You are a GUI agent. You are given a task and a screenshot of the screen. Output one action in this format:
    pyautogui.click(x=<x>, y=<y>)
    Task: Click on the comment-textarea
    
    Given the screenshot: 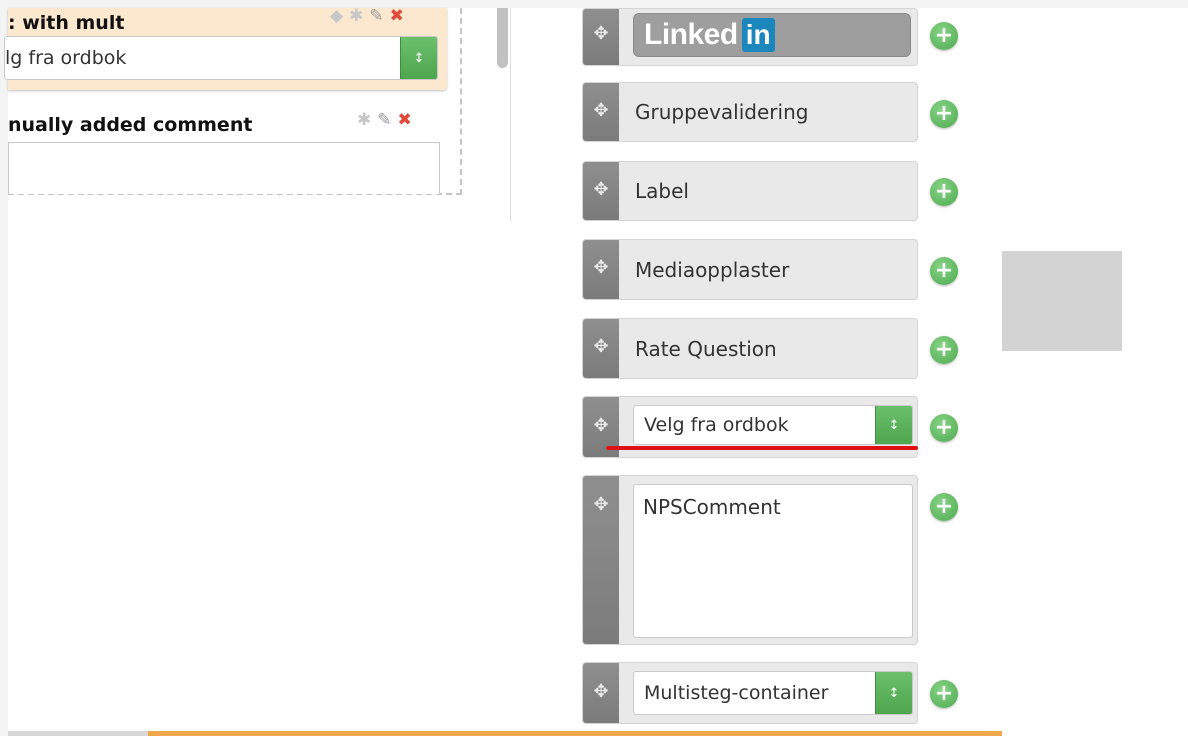 What is the action you would take?
    pyautogui.click(x=224, y=168)
    